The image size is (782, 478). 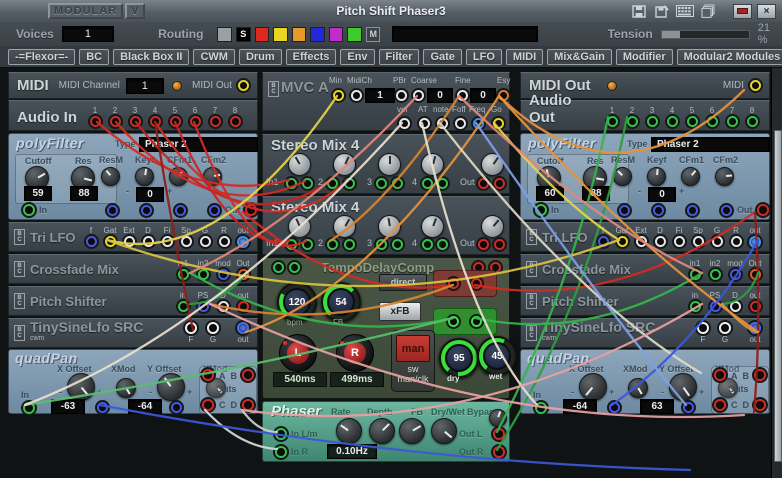 What do you see at coordinates (94, 56) in the screenshot?
I see `toolbar-bc: BC` at bounding box center [94, 56].